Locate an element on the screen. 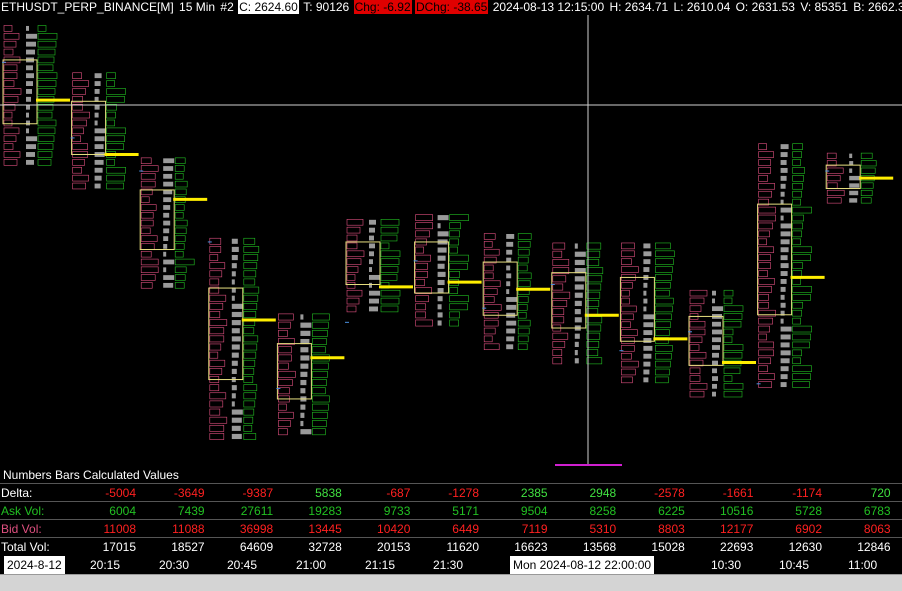 The width and height of the screenshot is (902, 591). panel-value-cell: 9504 is located at coordinates (534, 511).